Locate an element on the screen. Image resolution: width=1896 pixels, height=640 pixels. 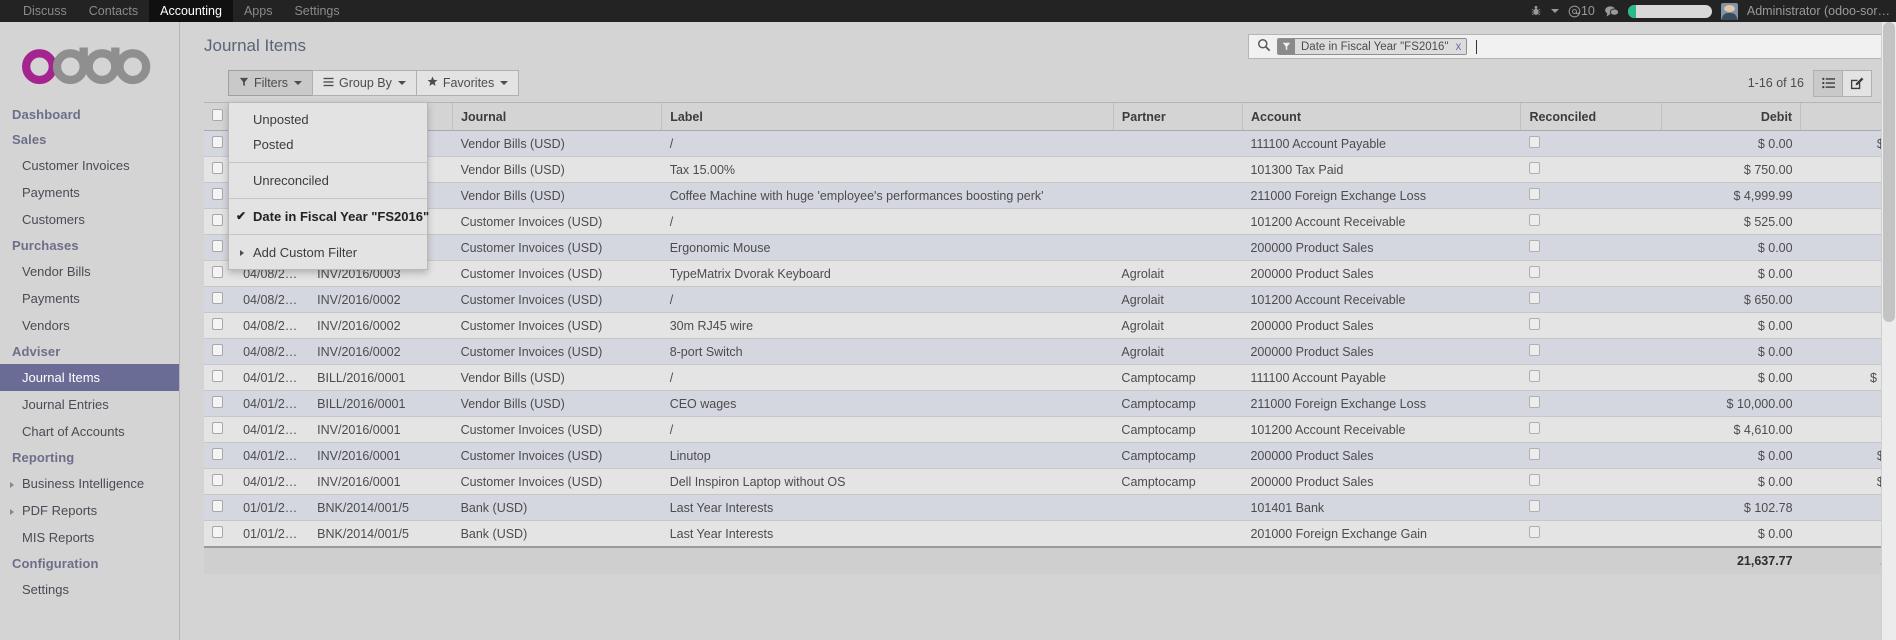
chat-icon is located at coordinates (1611, 11).